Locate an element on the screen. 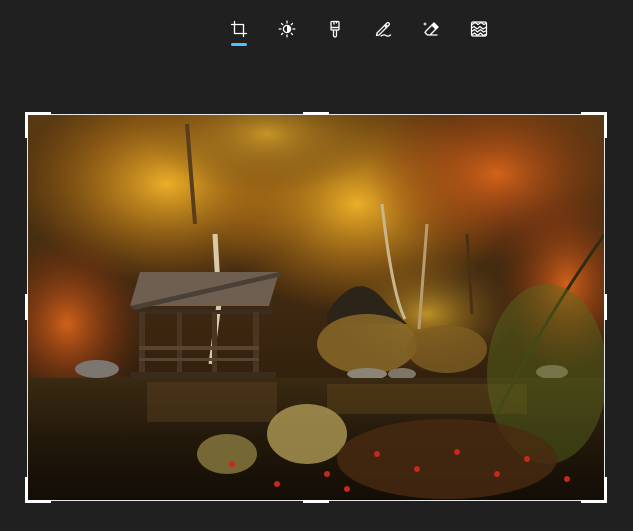 The height and width of the screenshot is (531, 633). filter-tool-button is located at coordinates (335, 29).